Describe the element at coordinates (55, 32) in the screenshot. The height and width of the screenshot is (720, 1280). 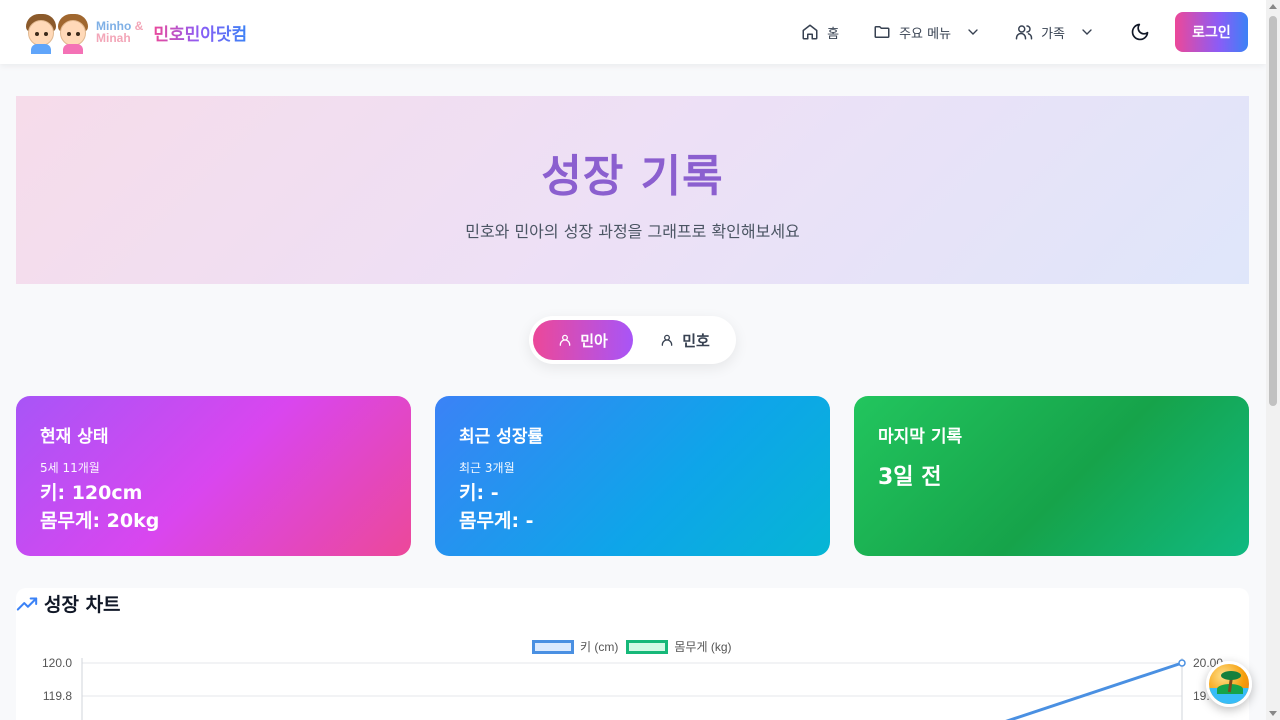
I see `kids-mascot-icon` at that location.